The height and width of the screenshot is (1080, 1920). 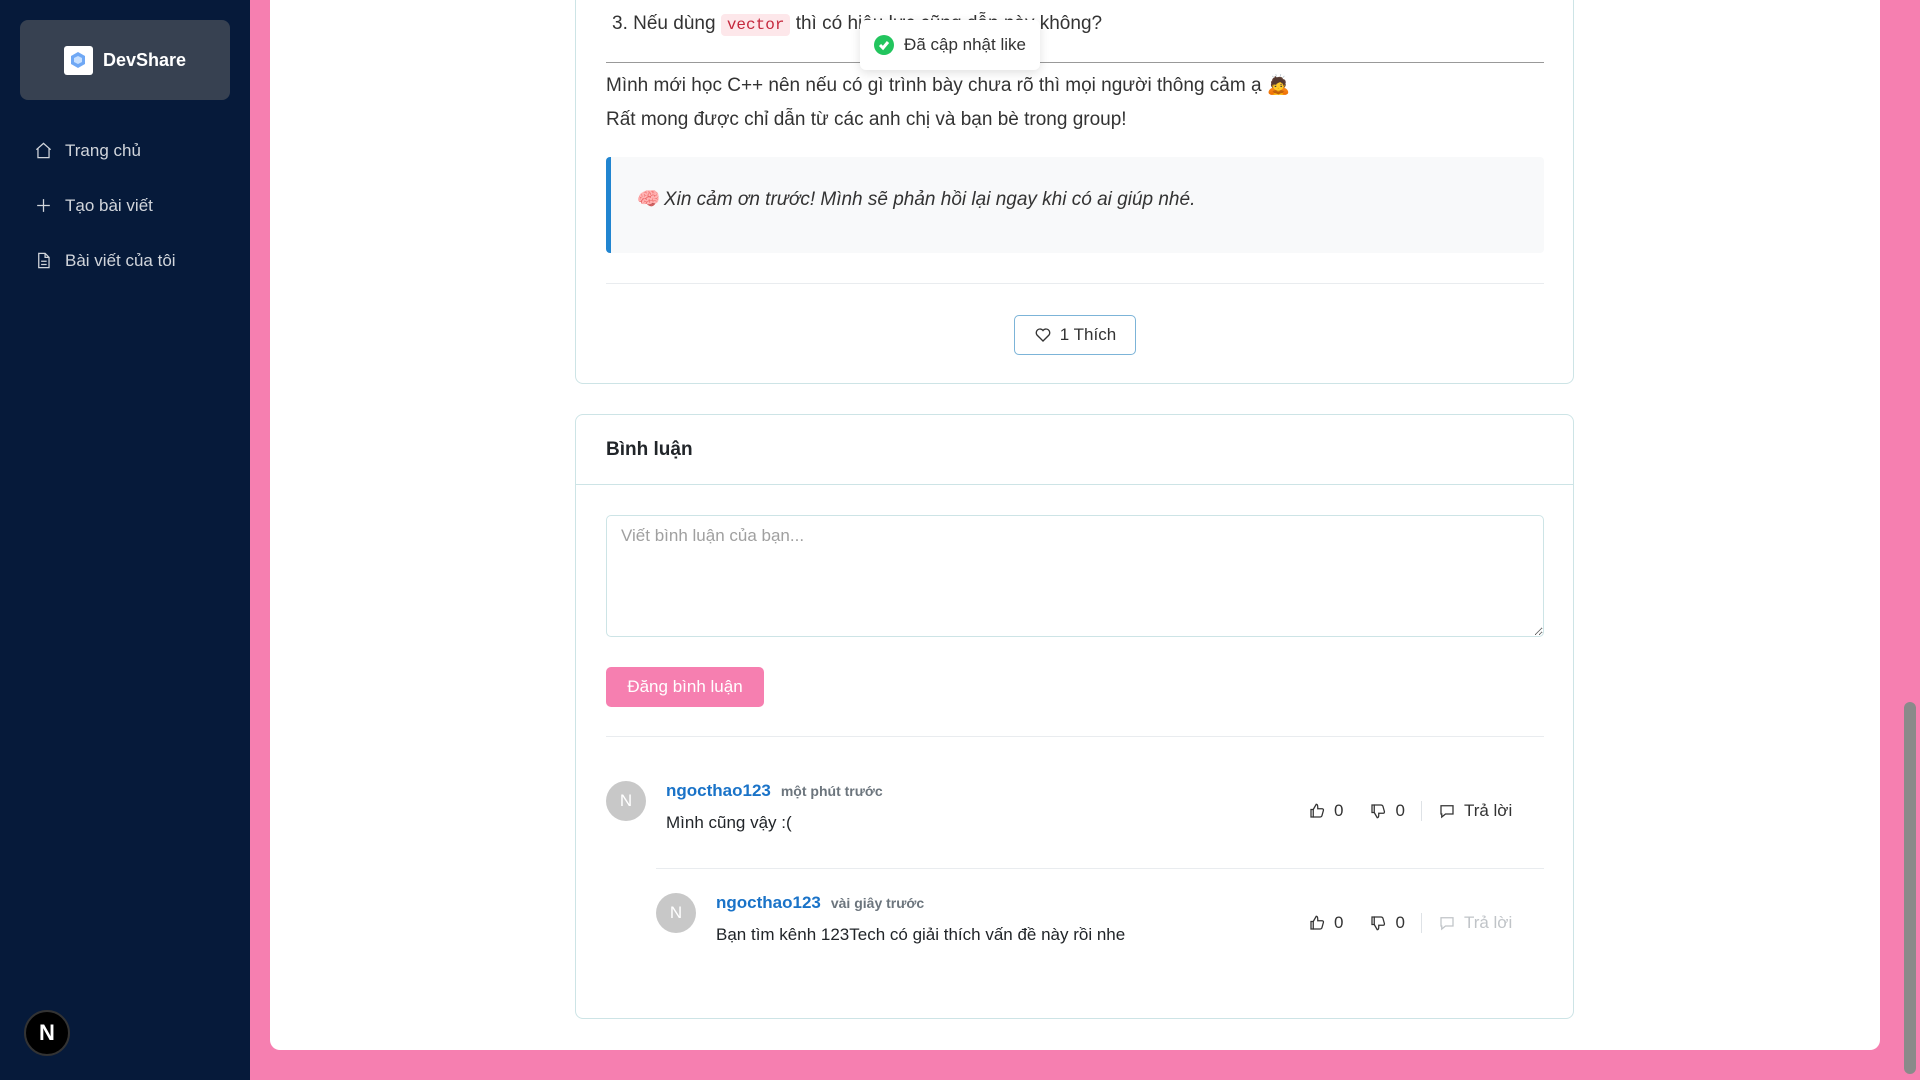 What do you see at coordinates (1088, 334) in the screenshot?
I see `like-label: 1 Thích` at bounding box center [1088, 334].